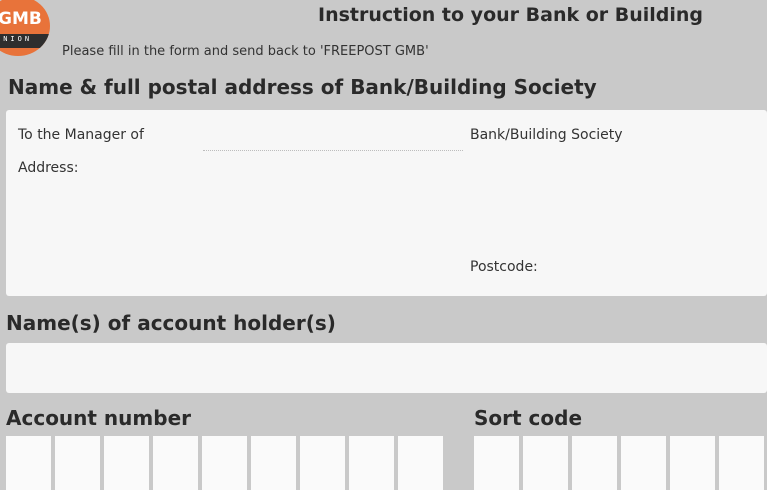 The width and height of the screenshot is (767, 490). I want to click on logo-band: UNION, so click(25, 41).